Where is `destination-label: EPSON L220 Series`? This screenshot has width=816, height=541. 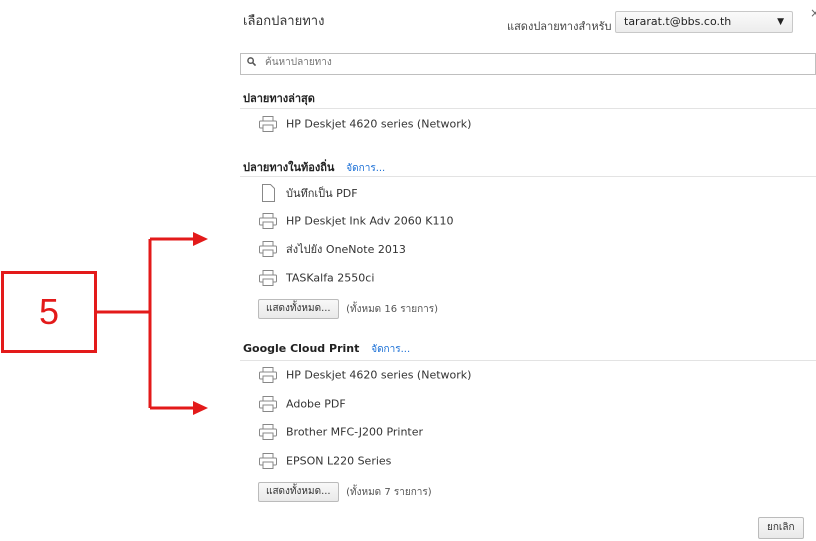 destination-label: EPSON L220 Series is located at coordinates (339, 461).